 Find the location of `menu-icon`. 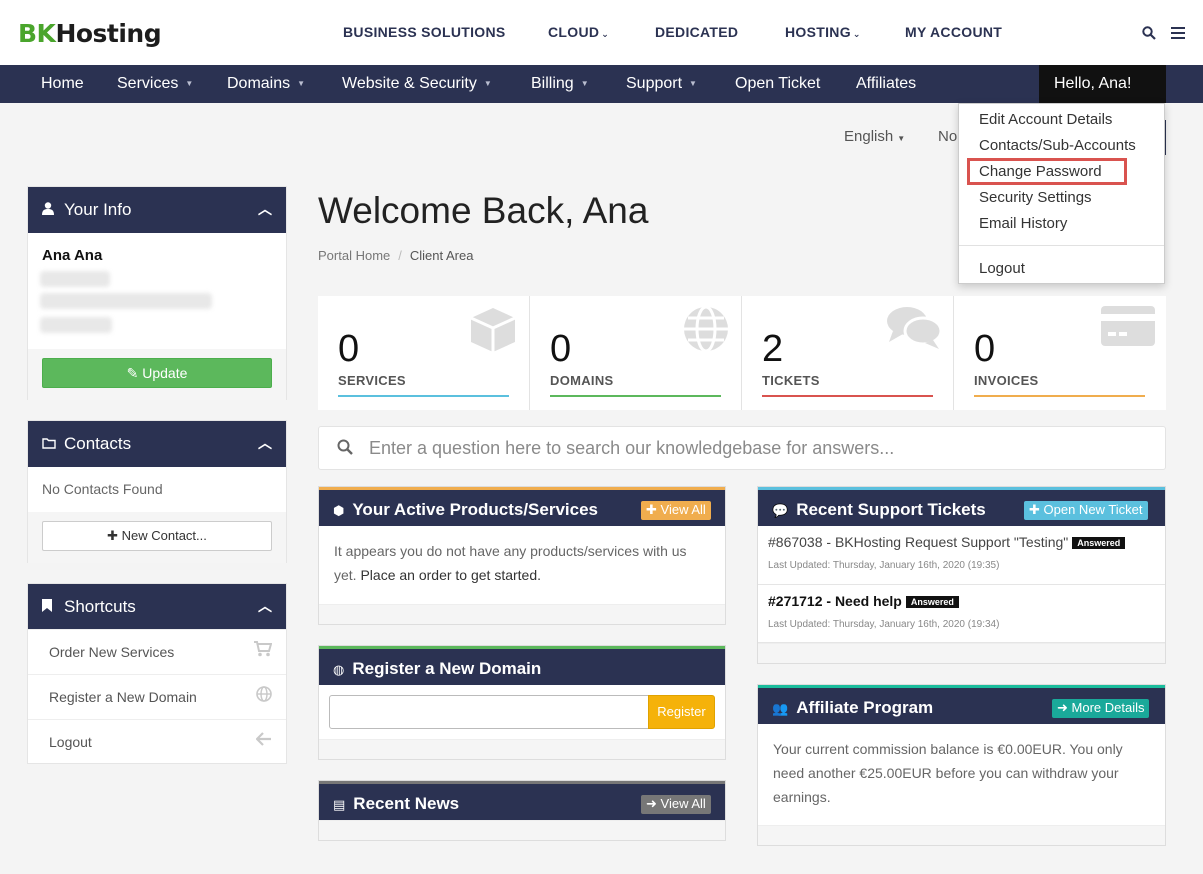

menu-icon is located at coordinates (1178, 32).